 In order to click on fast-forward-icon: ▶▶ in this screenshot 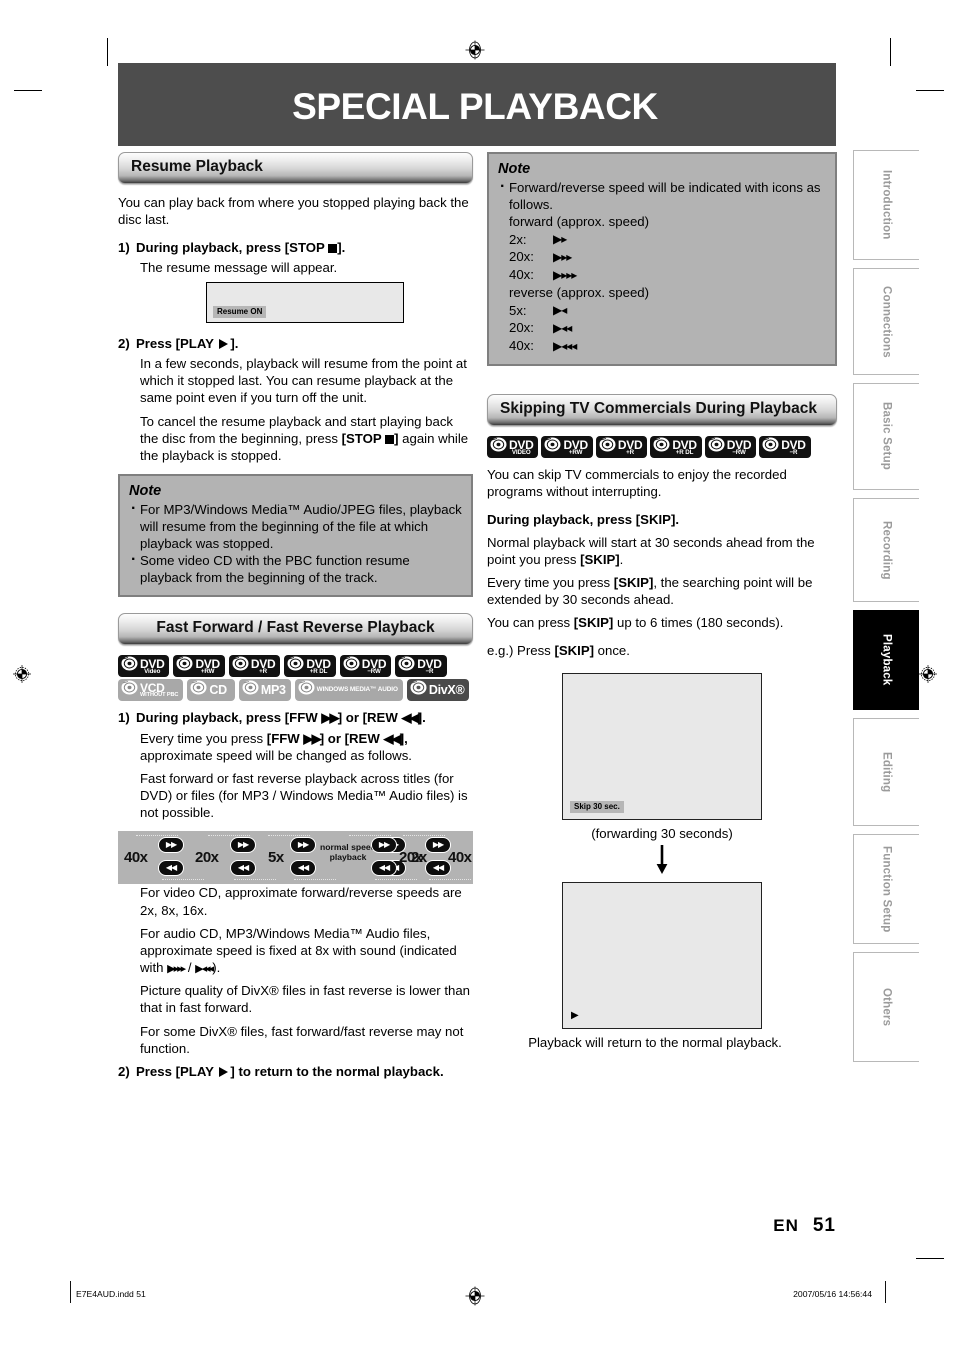, I will do `click(312, 738)`.